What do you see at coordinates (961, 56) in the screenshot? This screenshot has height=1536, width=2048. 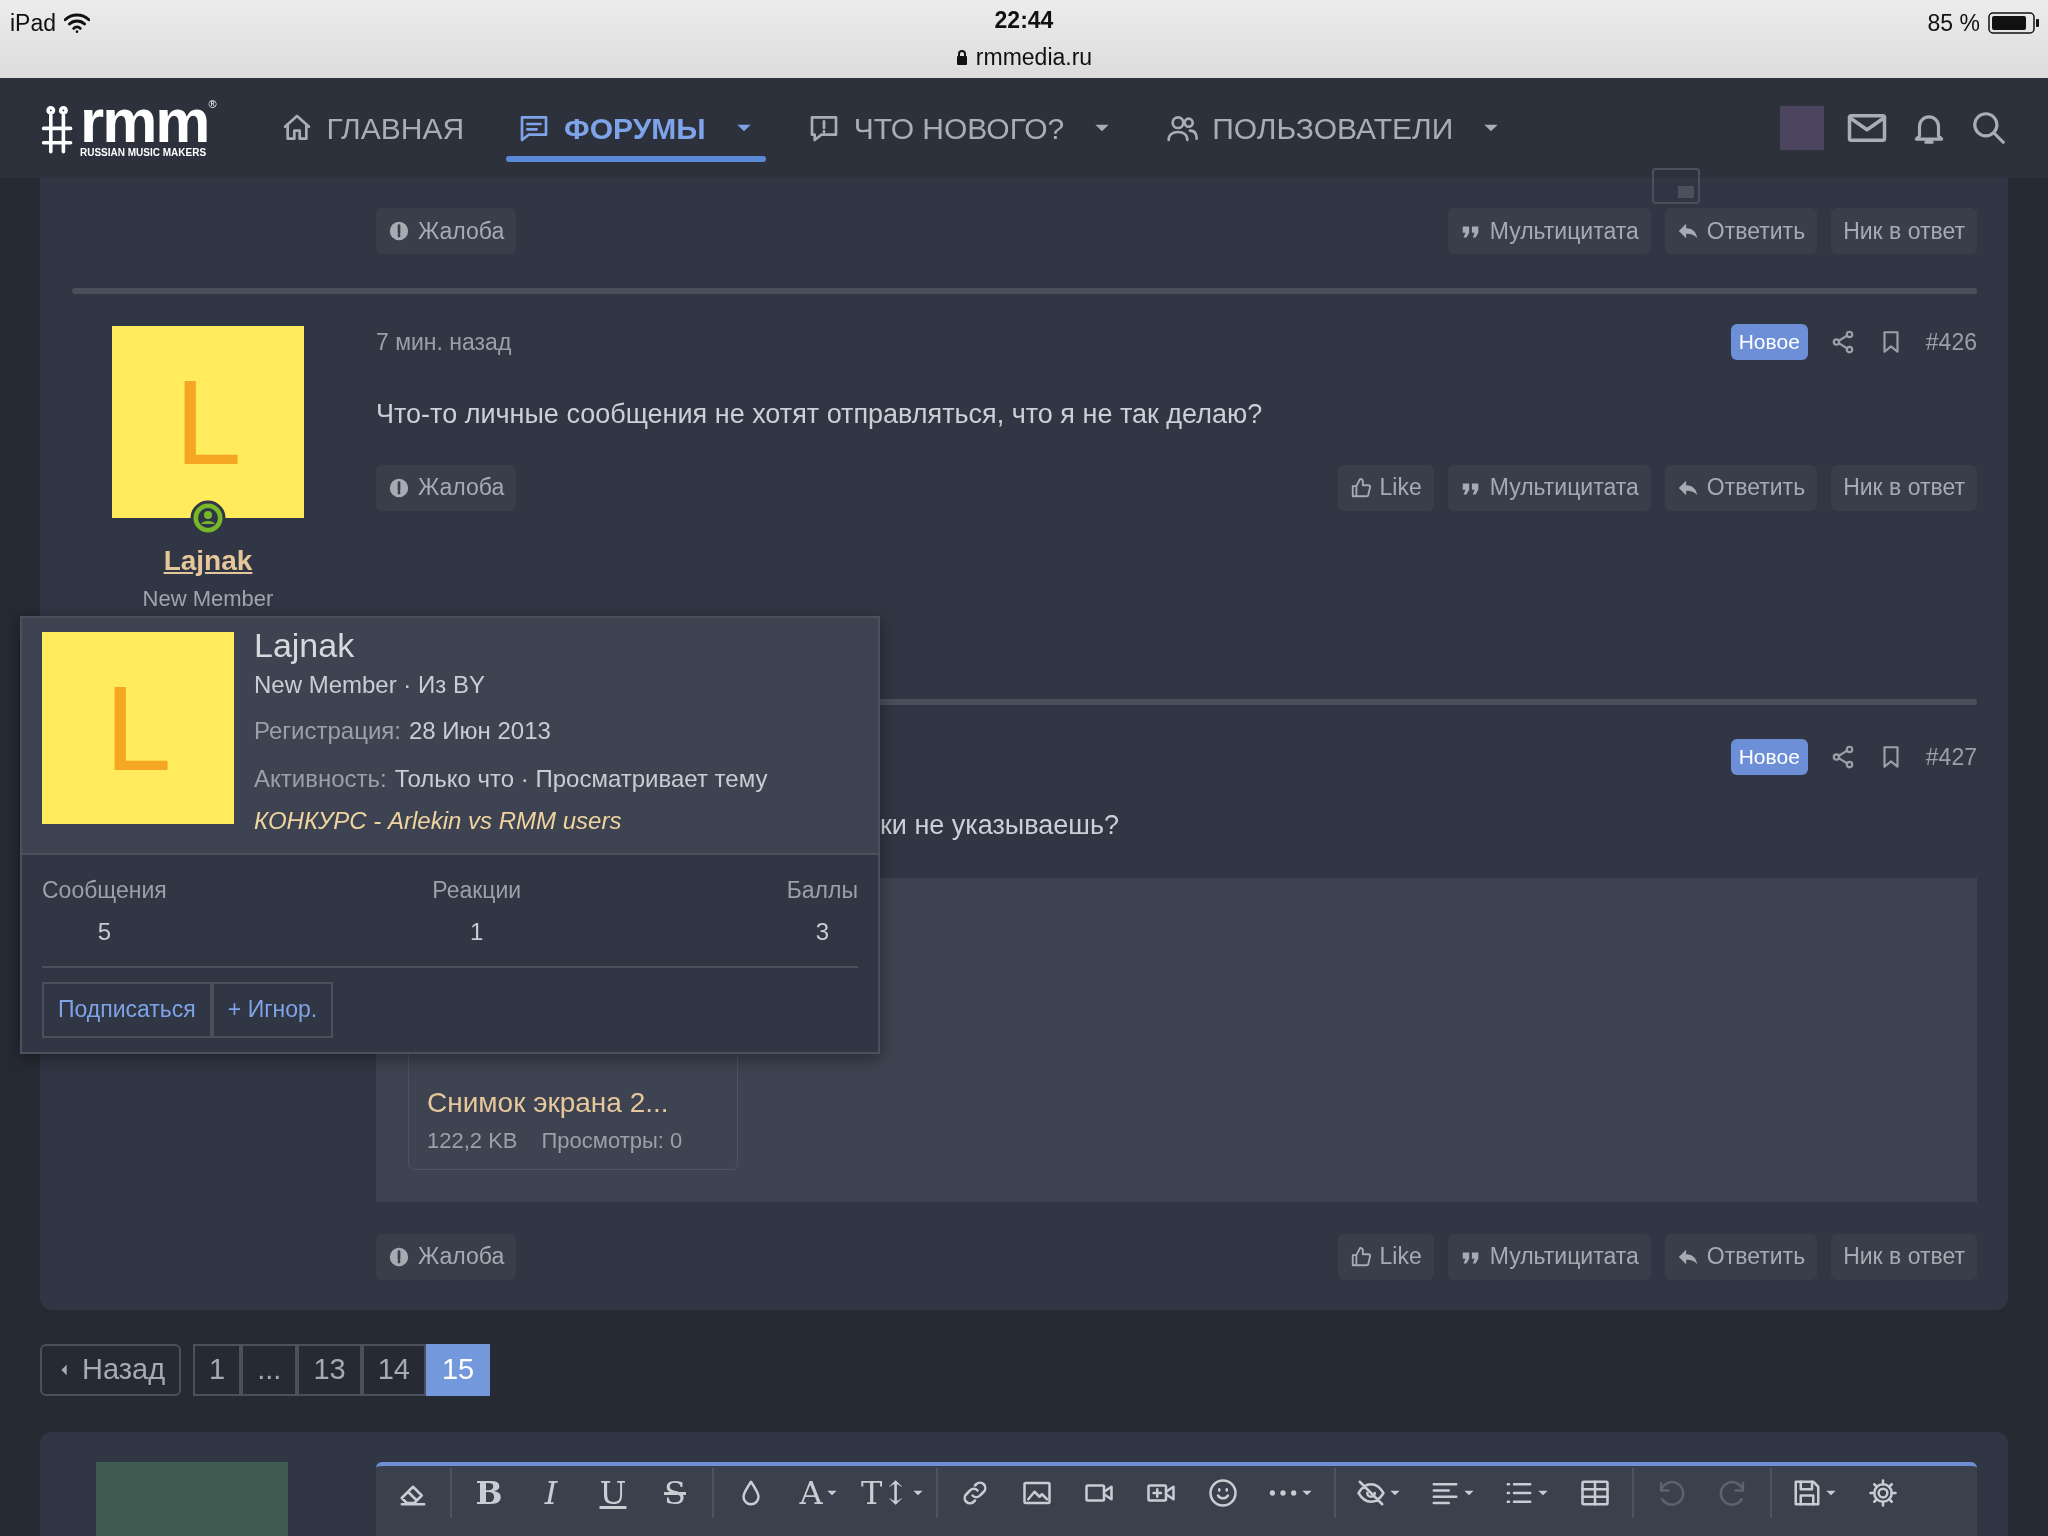 I see `lock-icon` at bounding box center [961, 56].